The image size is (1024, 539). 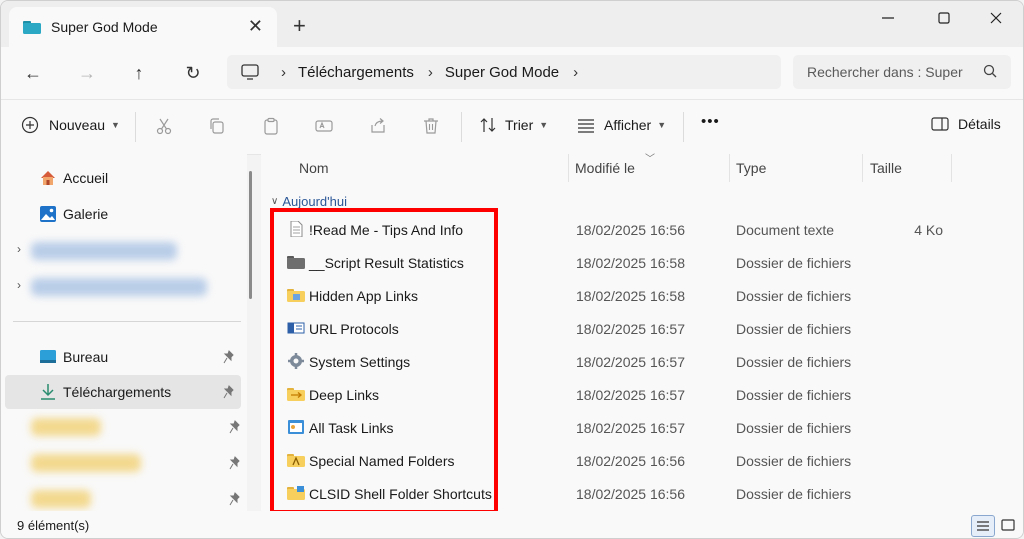 I want to click on sidebar-item-downloads: Téléchargements, so click(x=123, y=392).